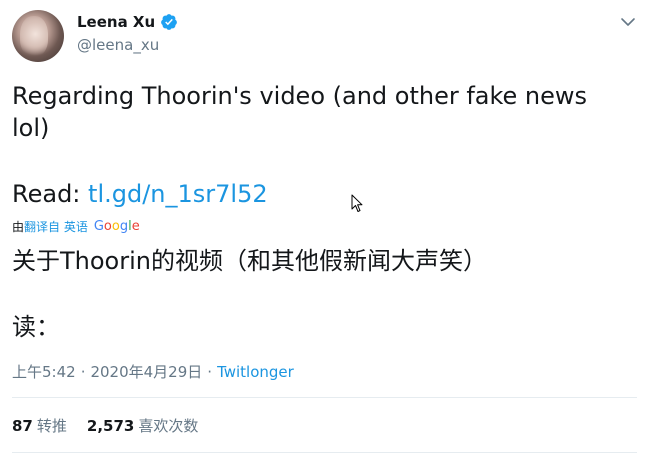 The width and height of the screenshot is (653, 457). I want to click on translate-row: 由 翻译自 英语 Google, so click(76, 226).